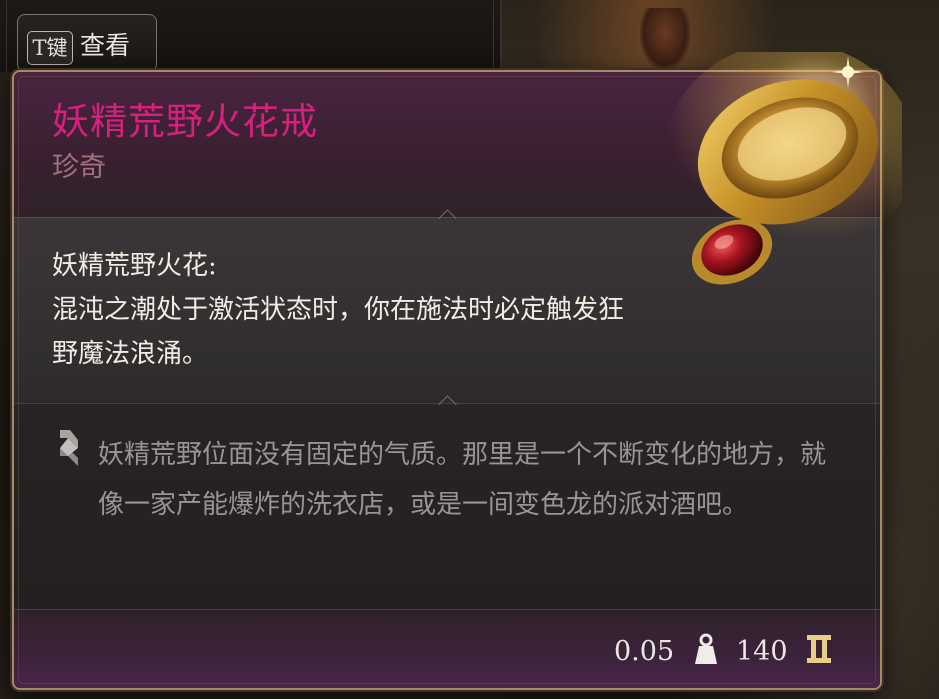  Describe the element at coordinates (105, 45) in the screenshot. I see `inspect-hint-label: 查看` at that location.